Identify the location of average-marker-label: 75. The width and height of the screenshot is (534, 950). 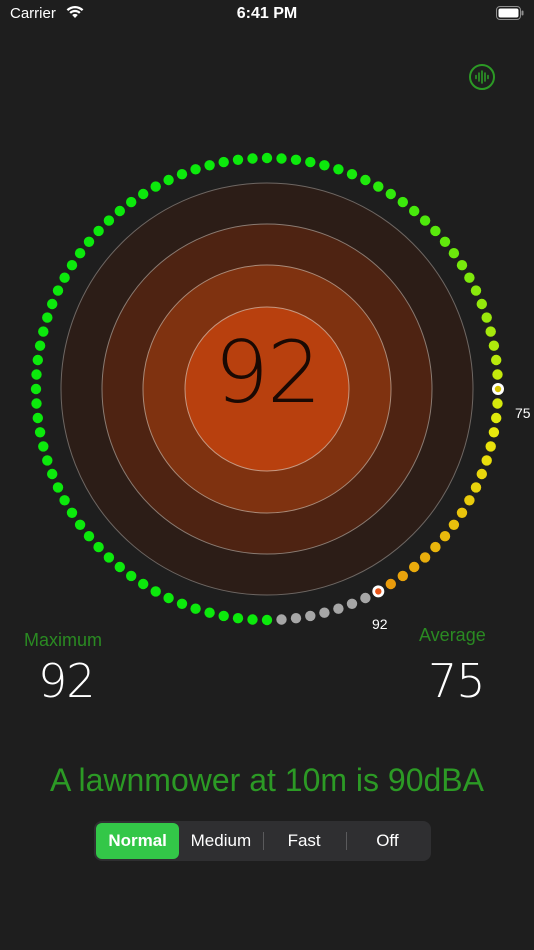
(523, 413).